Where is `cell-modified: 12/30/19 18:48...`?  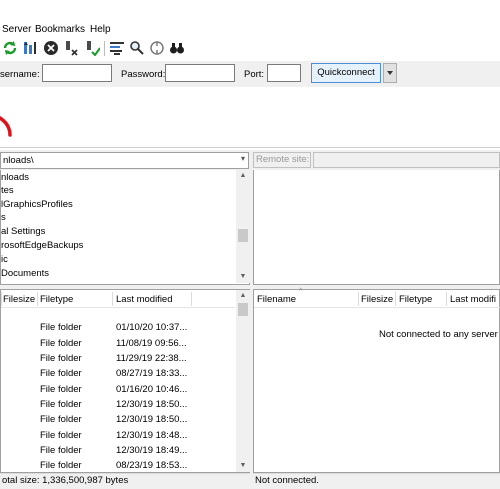
cell-modified: 12/30/19 18:48... is located at coordinates (152, 435).